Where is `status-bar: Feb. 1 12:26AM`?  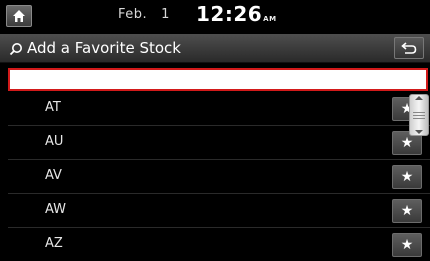 status-bar: Feb. 1 12:26AM is located at coordinates (215, 16).